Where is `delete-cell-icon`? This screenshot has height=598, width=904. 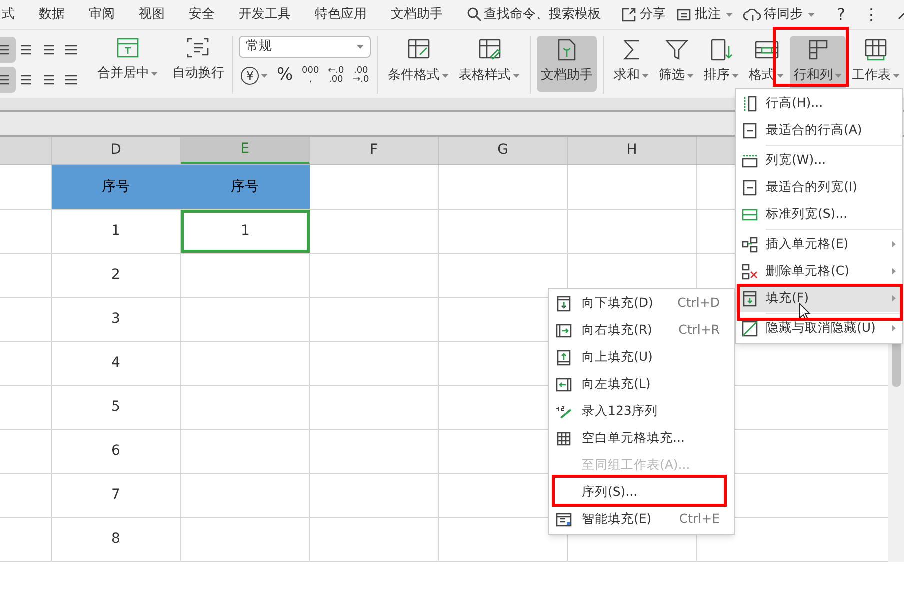 delete-cell-icon is located at coordinates (750, 272).